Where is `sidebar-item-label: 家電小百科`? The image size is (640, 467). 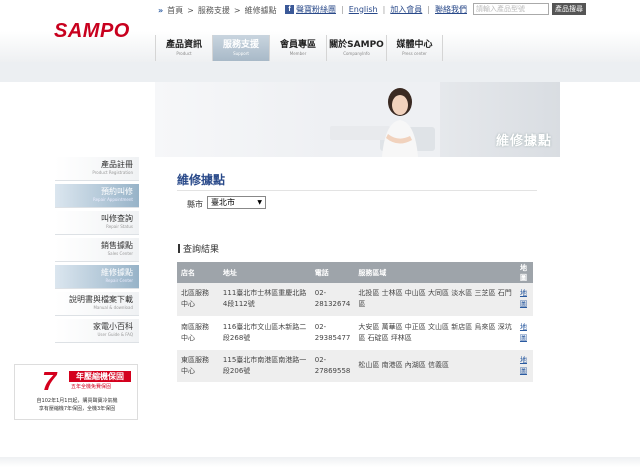
sidebar-item-label: 家電小百科 is located at coordinates (113, 326).